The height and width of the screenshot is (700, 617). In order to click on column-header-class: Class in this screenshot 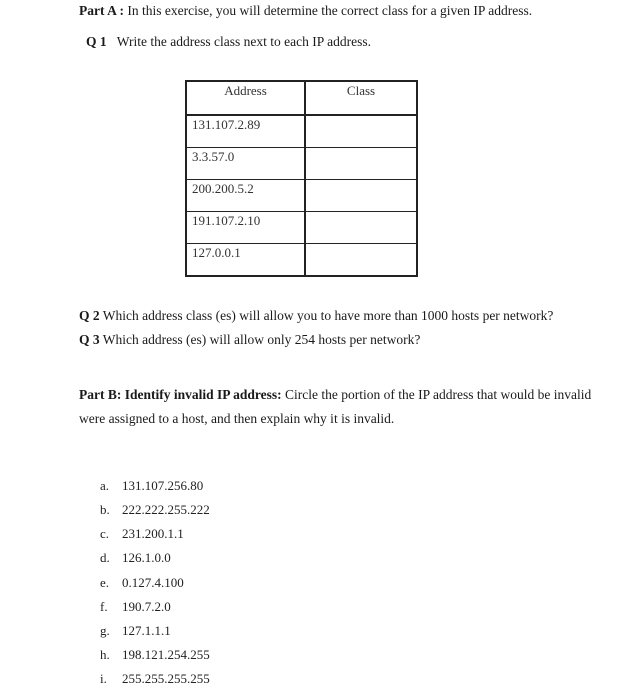, I will do `click(361, 98)`.